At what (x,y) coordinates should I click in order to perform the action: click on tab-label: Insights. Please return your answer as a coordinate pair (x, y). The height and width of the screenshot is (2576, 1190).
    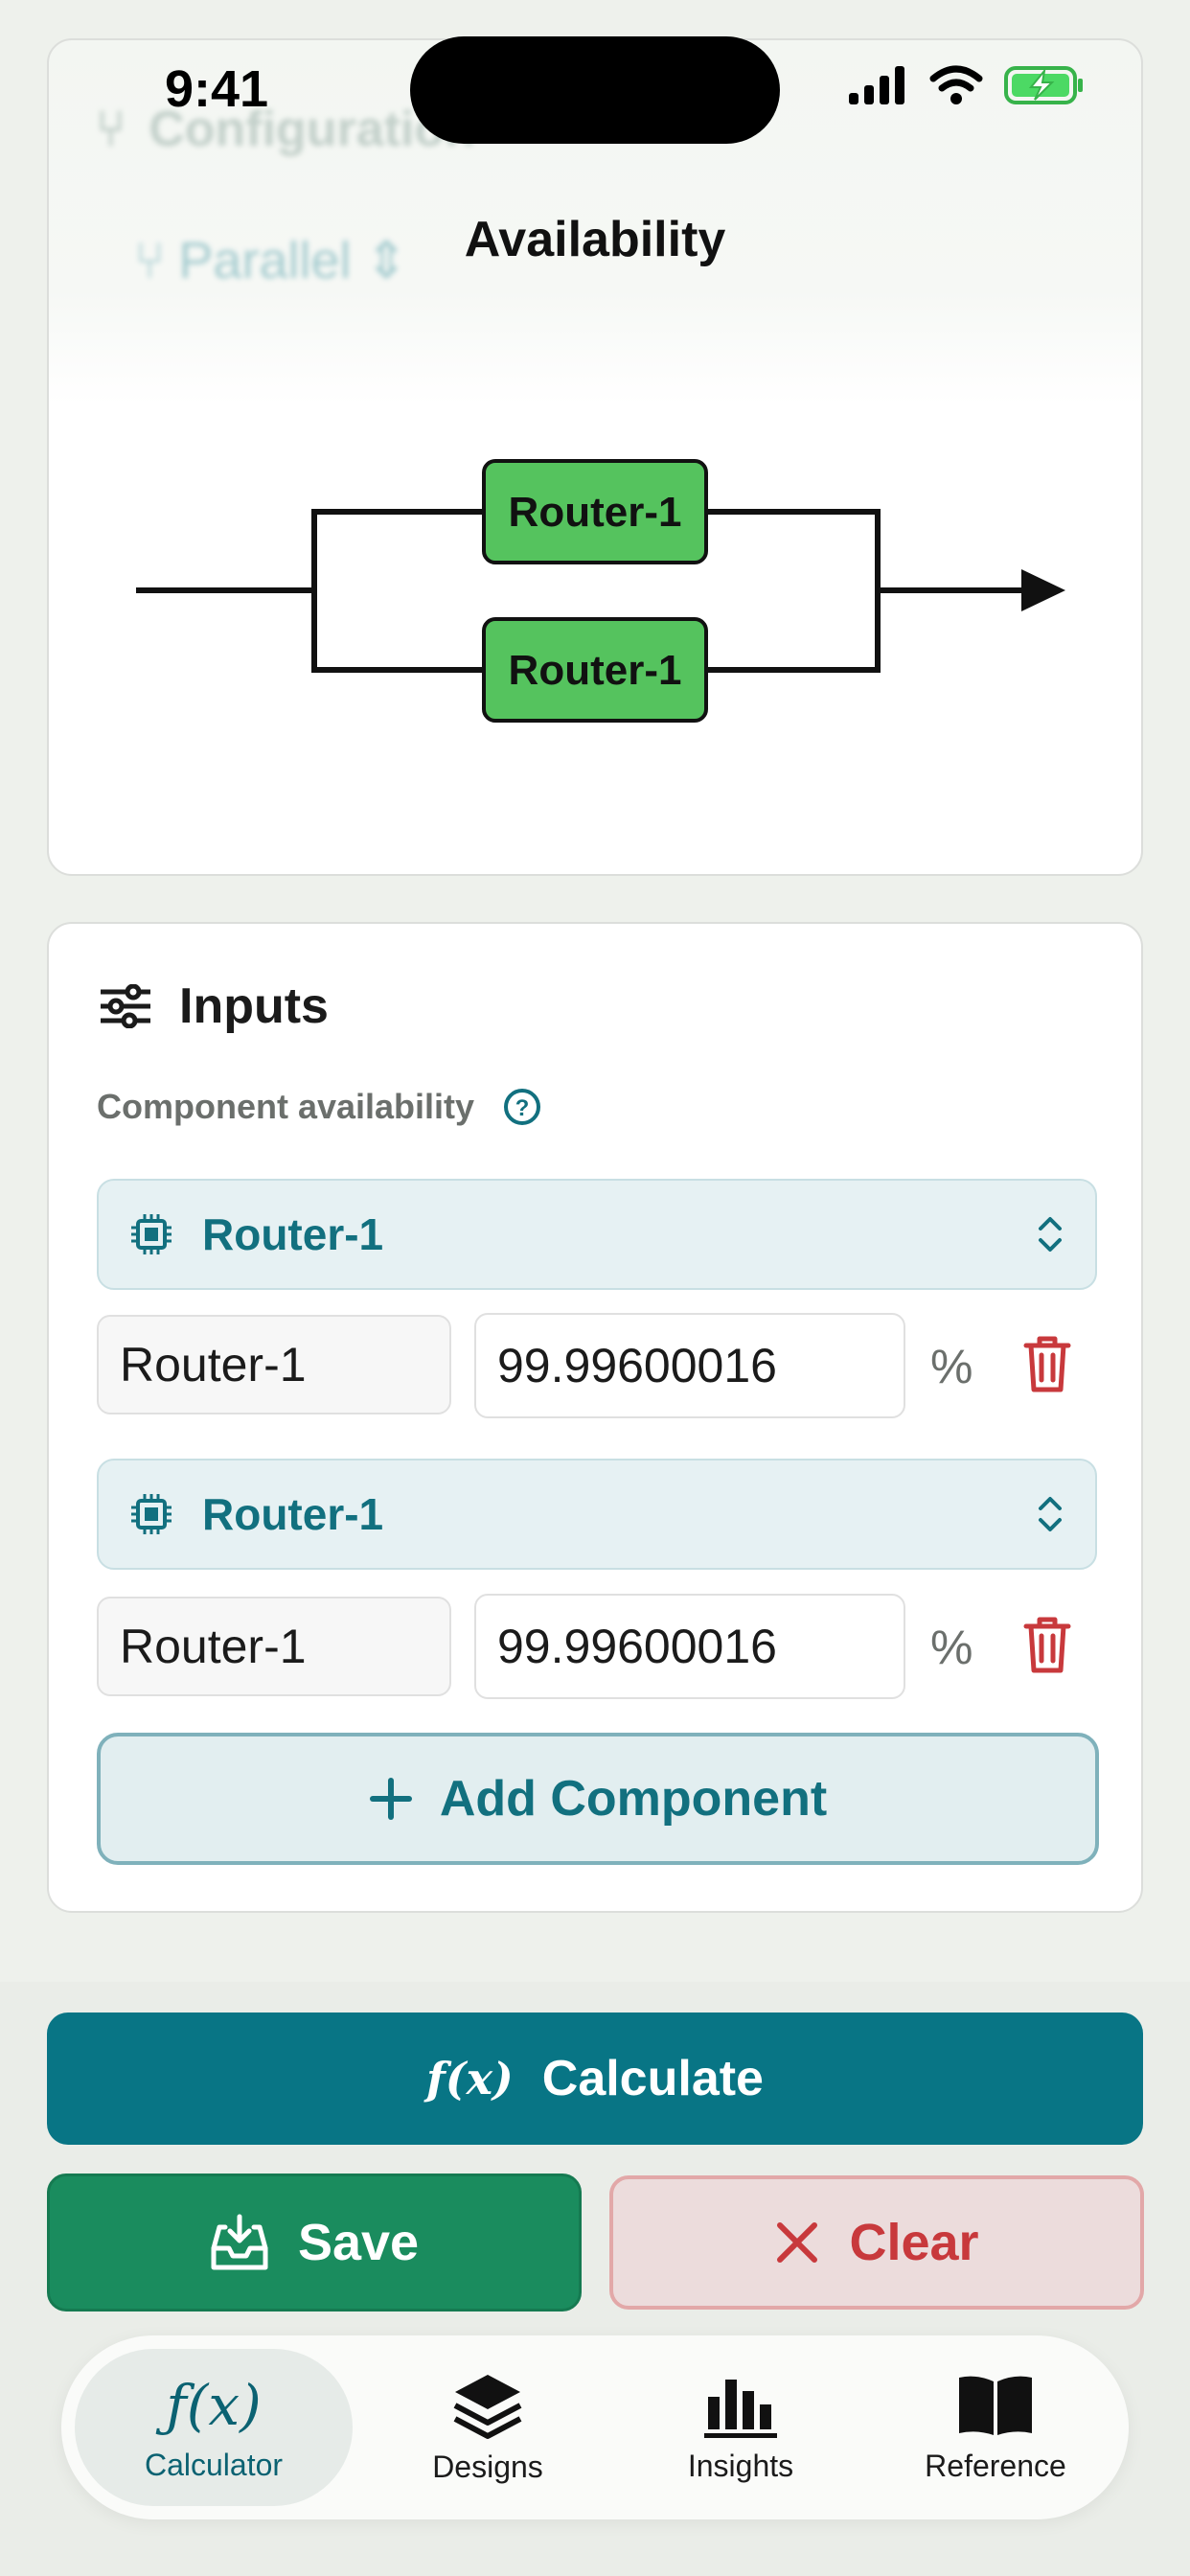
    Looking at the image, I should click on (741, 2465).